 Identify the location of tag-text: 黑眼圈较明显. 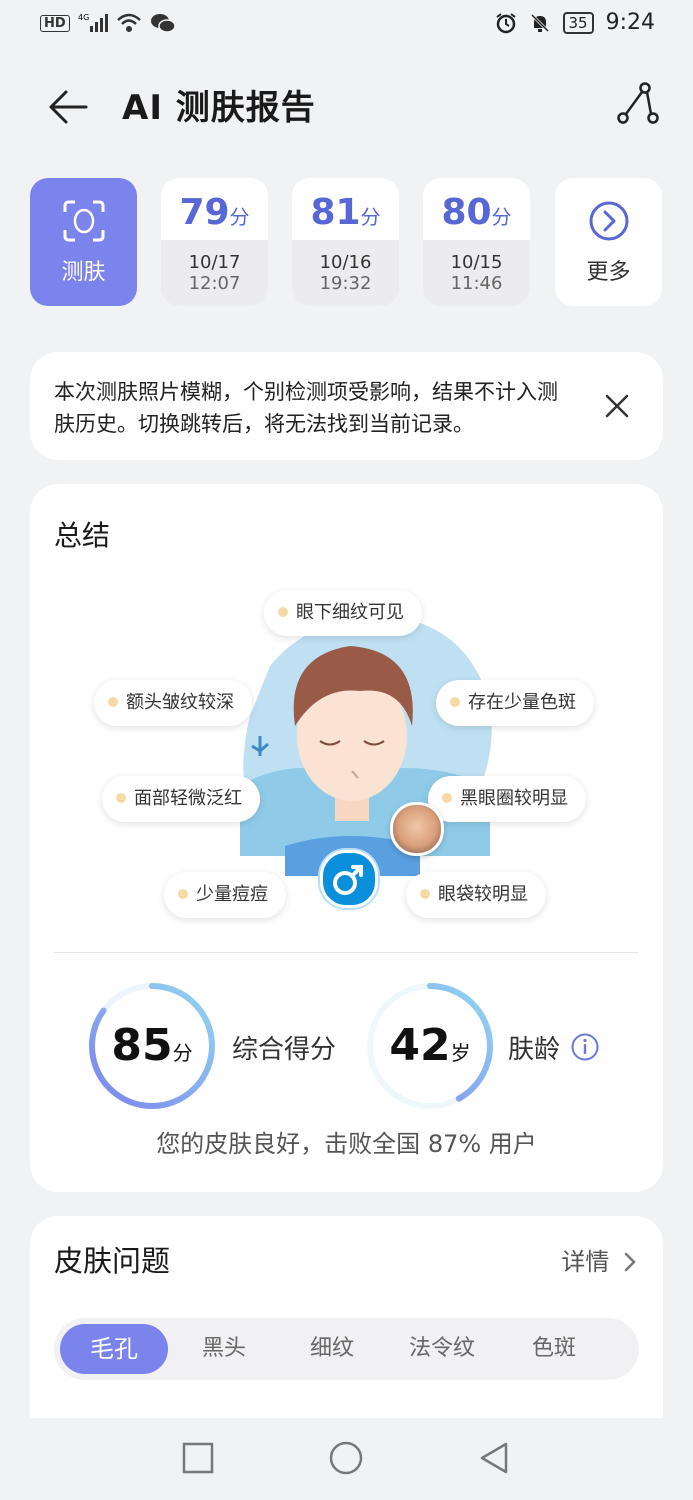
(514, 798).